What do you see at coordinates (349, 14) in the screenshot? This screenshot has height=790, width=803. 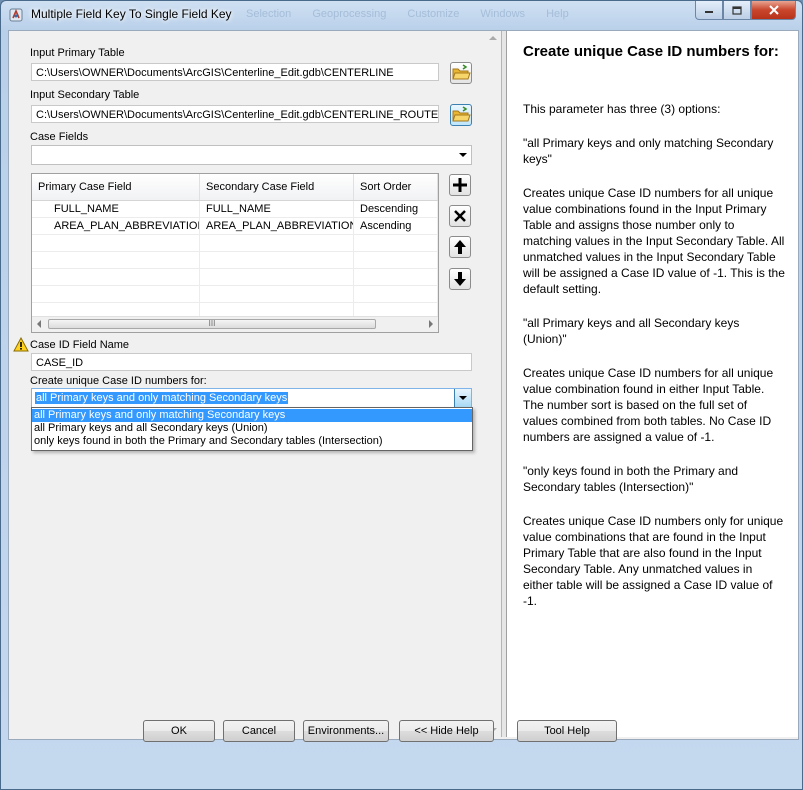 I see `background-menu-item: Geoprocessing` at bounding box center [349, 14].